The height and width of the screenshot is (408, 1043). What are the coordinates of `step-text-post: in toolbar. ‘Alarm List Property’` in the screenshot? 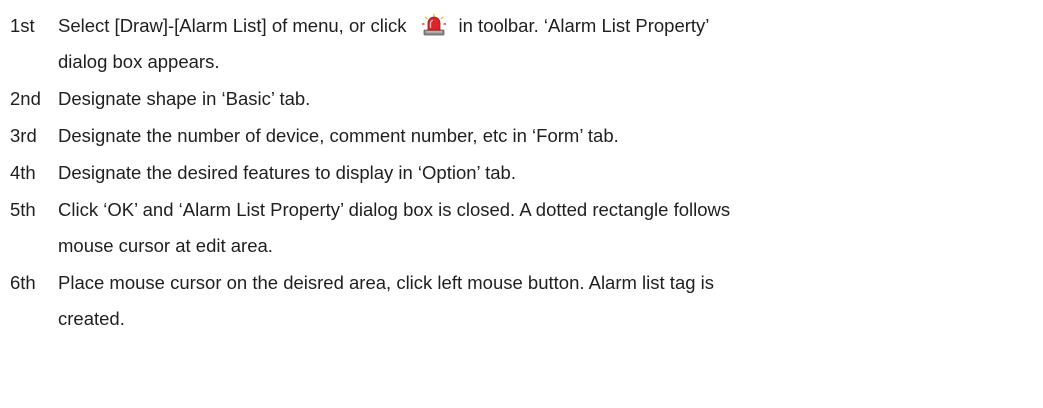 It's located at (584, 25).